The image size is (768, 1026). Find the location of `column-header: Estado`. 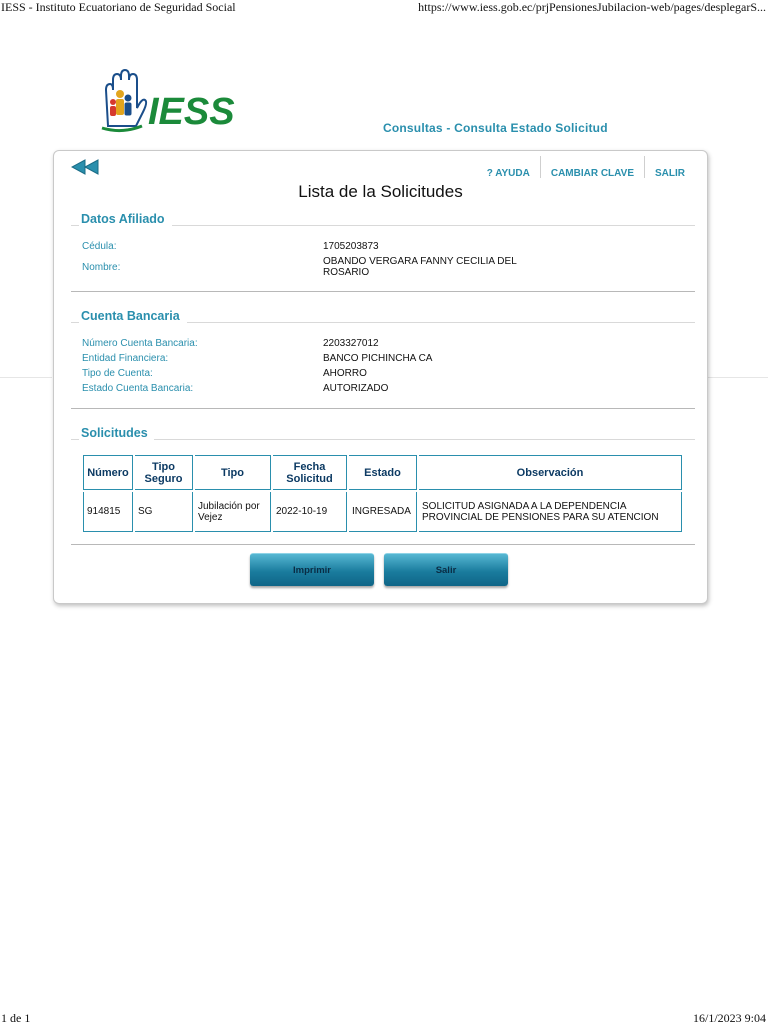

column-header: Estado is located at coordinates (383, 472).